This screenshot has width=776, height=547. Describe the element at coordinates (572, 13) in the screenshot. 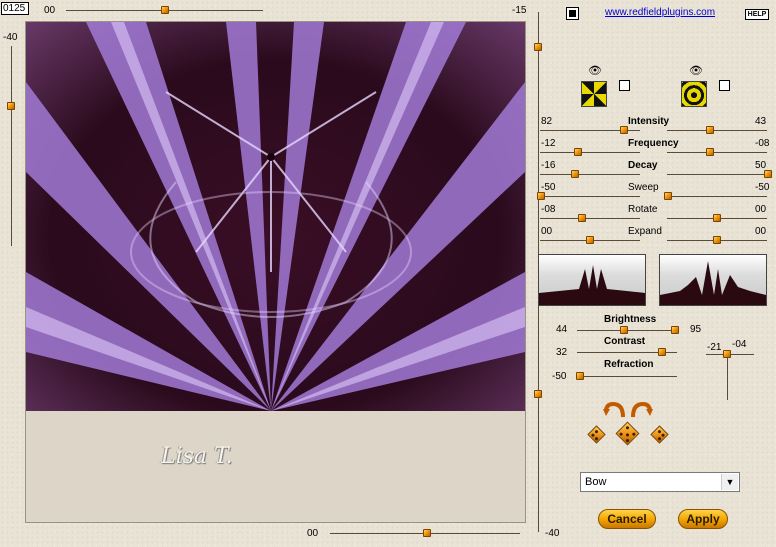

I see `color-swatch-button` at that location.